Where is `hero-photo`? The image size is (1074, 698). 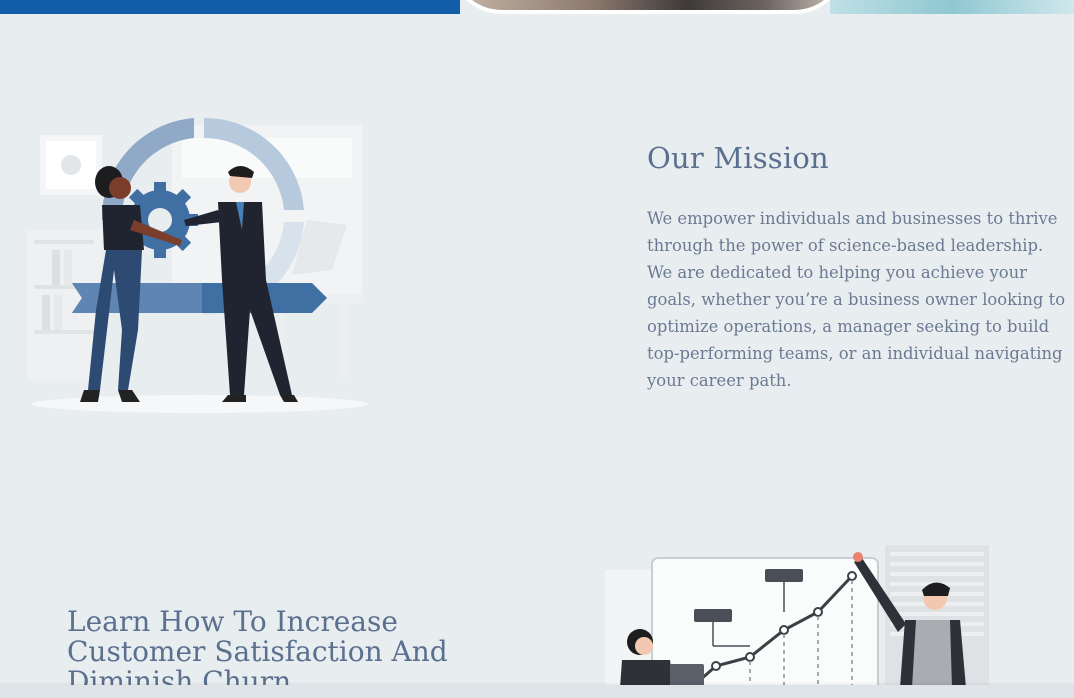 hero-photo is located at coordinates (648, 7).